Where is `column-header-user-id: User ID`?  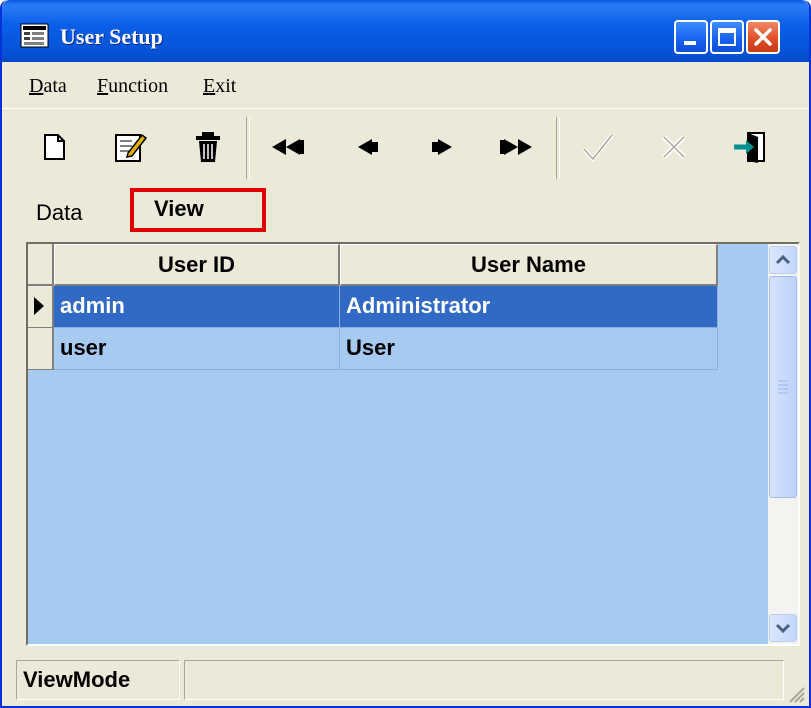 column-header-user-id: User ID is located at coordinates (197, 265).